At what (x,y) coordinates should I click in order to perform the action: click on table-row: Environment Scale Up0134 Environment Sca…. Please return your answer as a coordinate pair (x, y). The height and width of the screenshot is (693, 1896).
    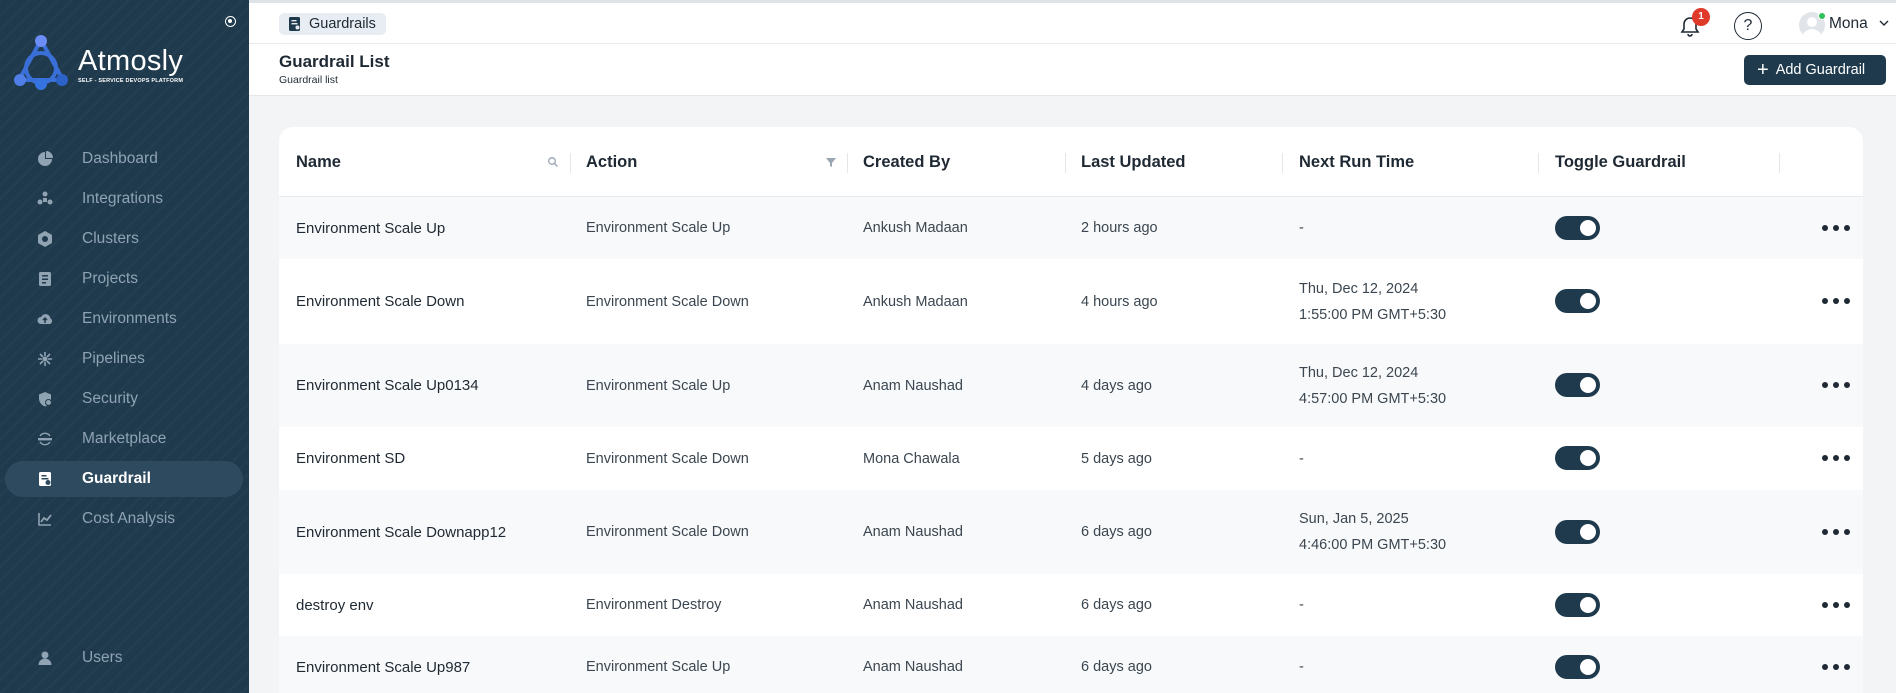
    Looking at the image, I should click on (1071, 385).